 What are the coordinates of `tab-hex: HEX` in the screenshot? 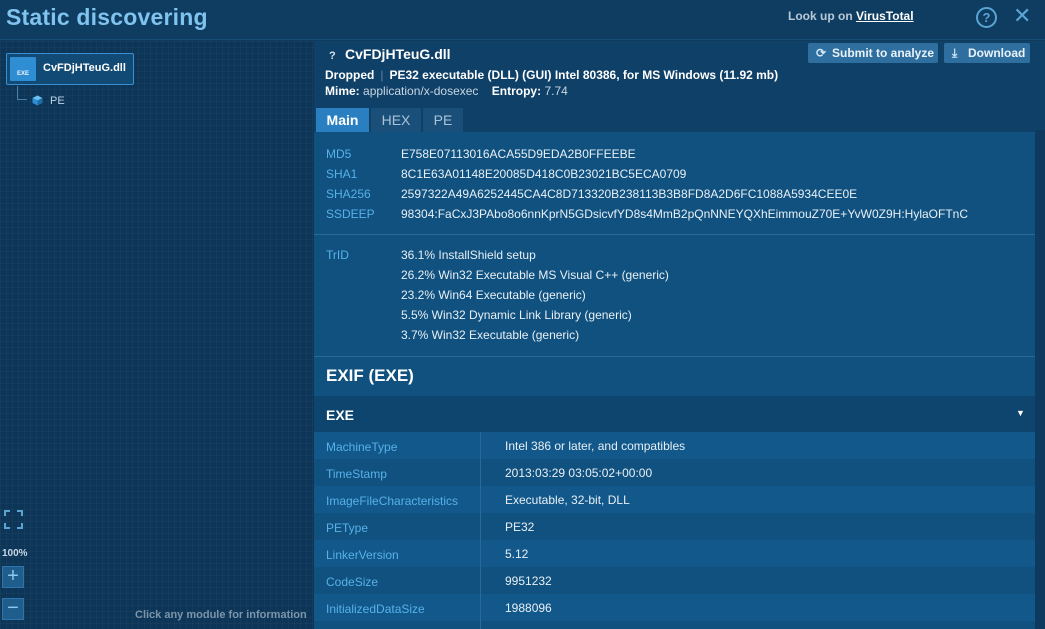 It's located at (396, 120).